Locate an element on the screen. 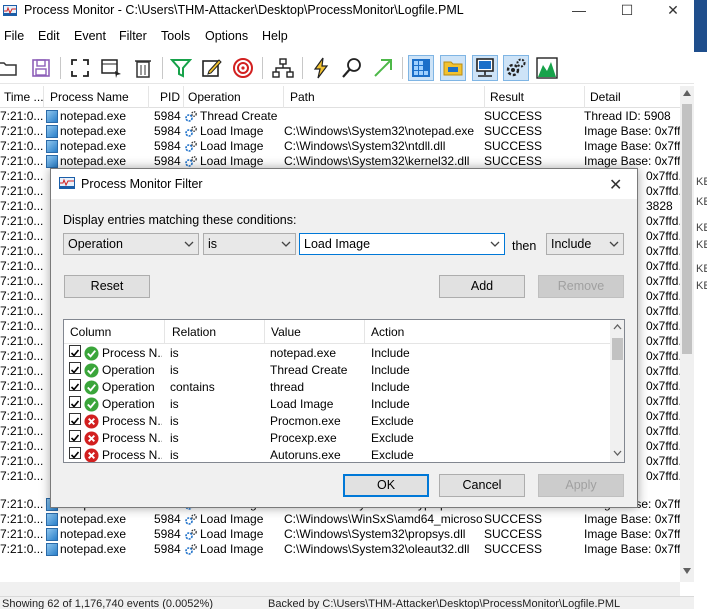 The image size is (707, 609). filter-list-scrollbar is located at coordinates (617, 391).